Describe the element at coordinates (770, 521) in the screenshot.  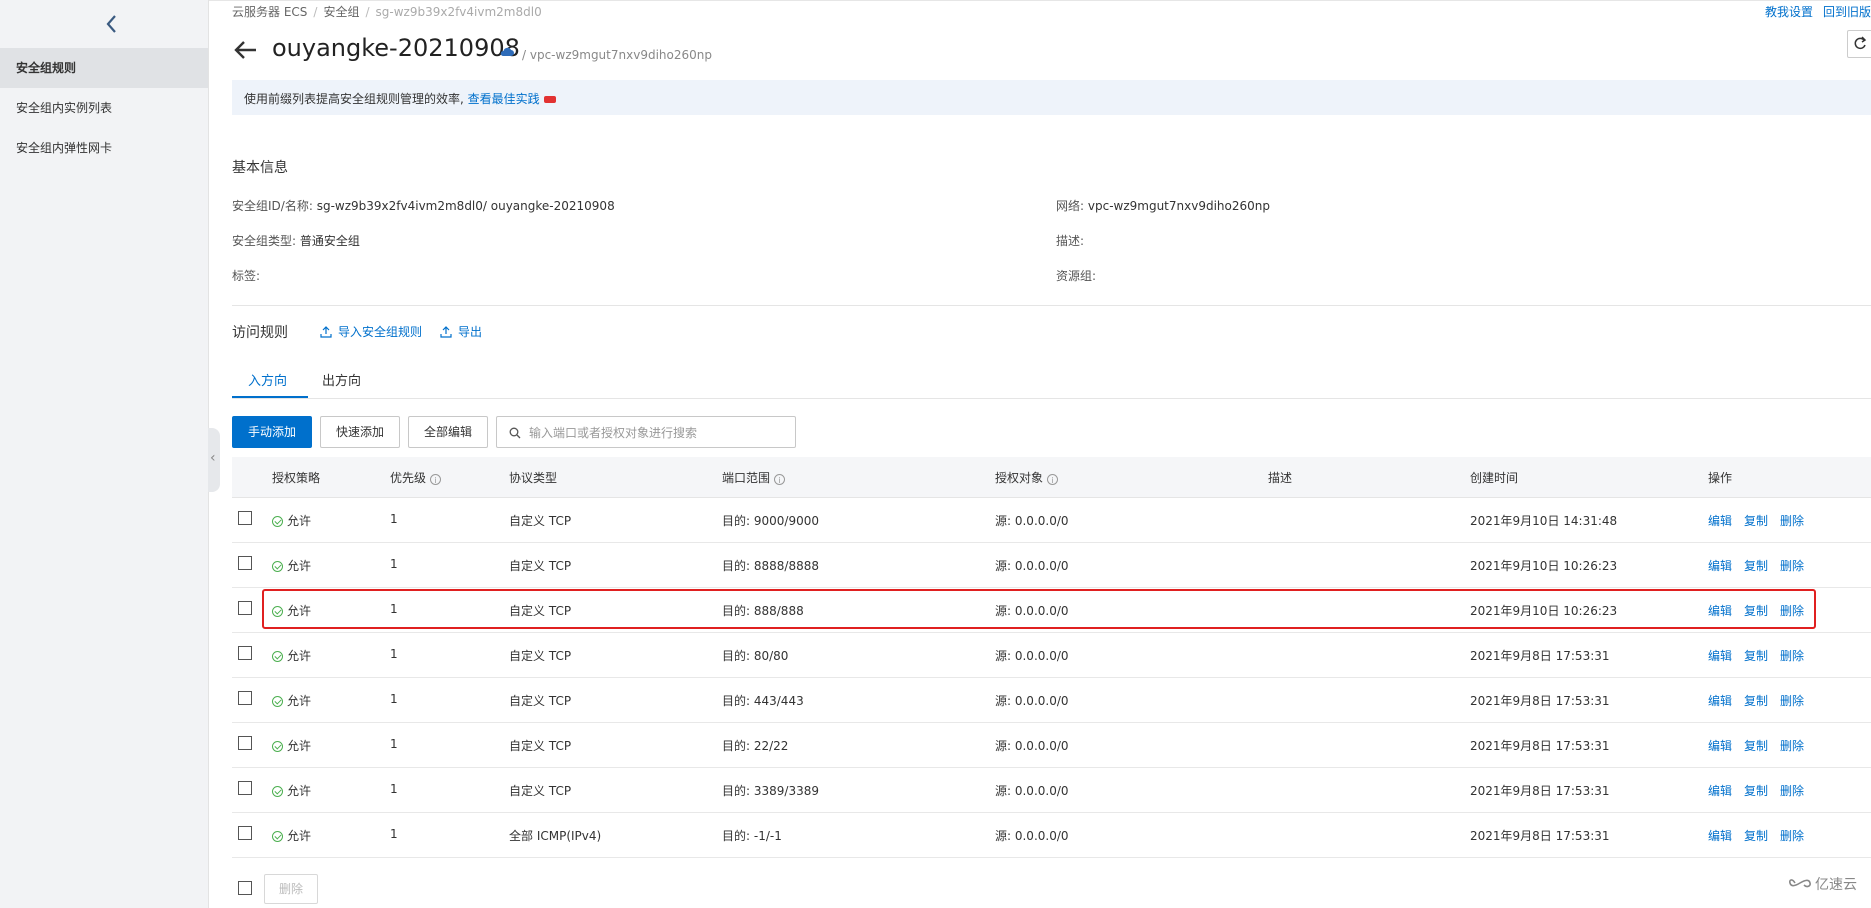
I see `port-cell: 目的: 9000/9000` at that location.